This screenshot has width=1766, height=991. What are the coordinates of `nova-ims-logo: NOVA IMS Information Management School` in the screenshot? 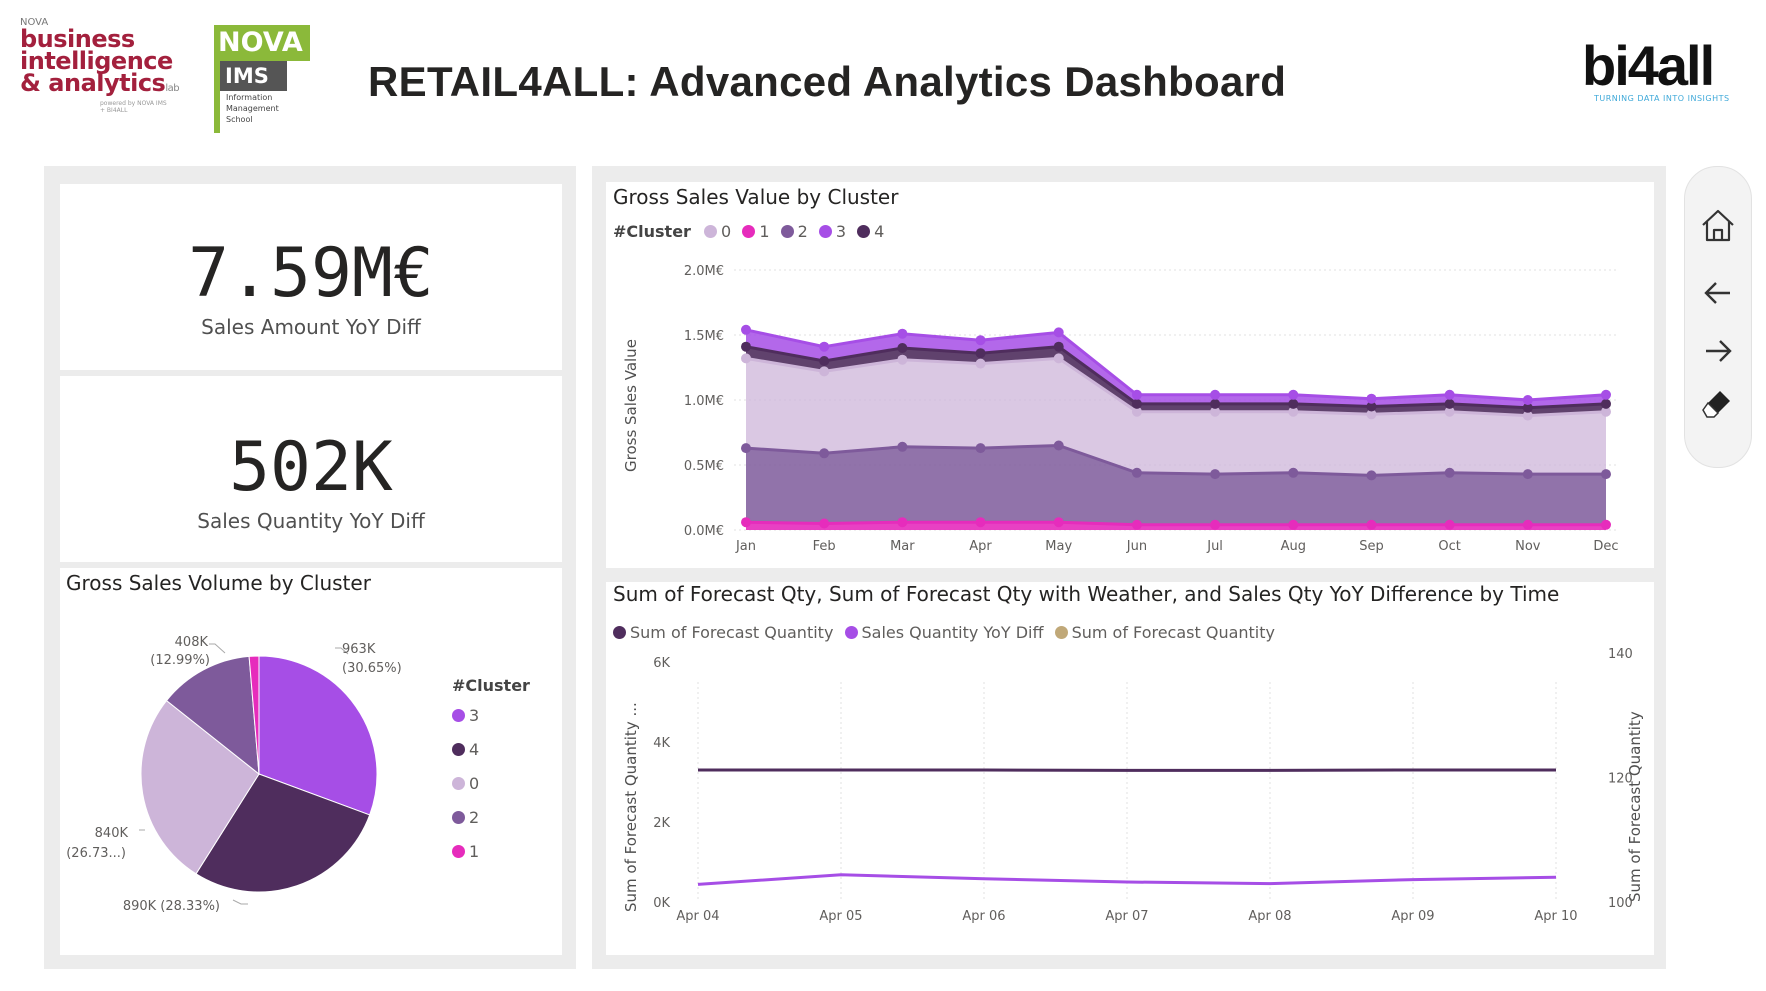 It's located at (265, 79).